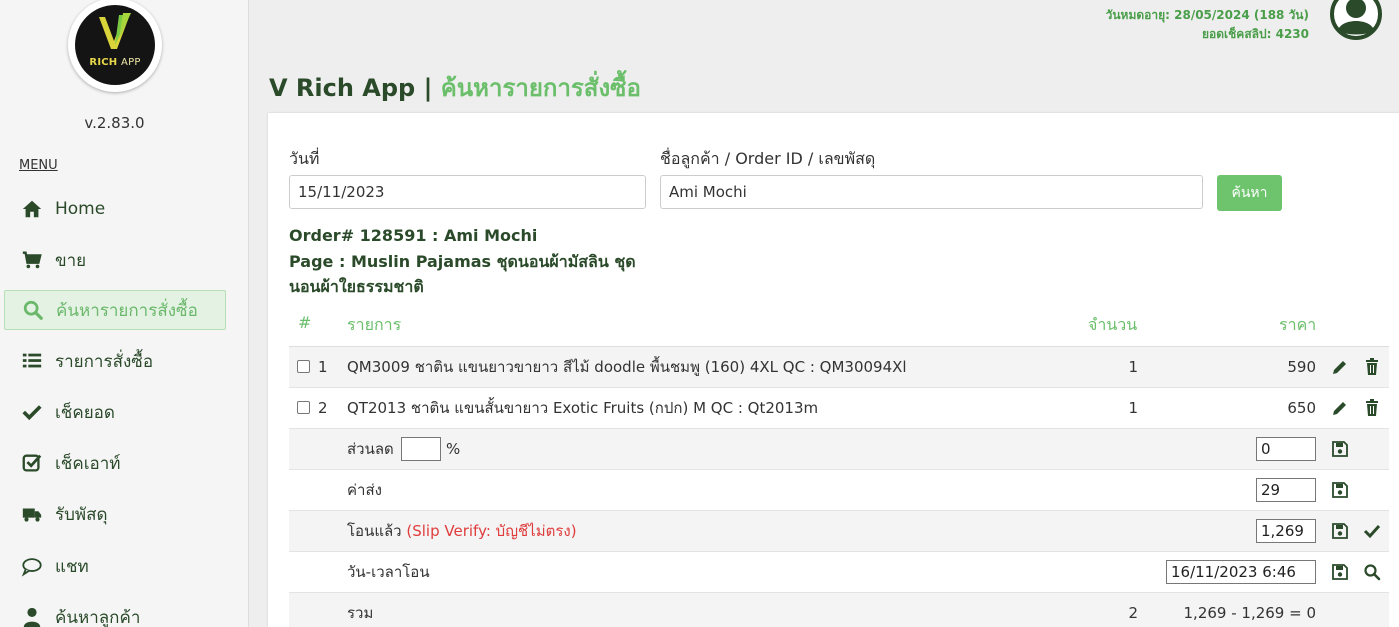 This screenshot has height=627, width=1399. What do you see at coordinates (374, 324) in the screenshot?
I see `col-item: รายการ` at bounding box center [374, 324].